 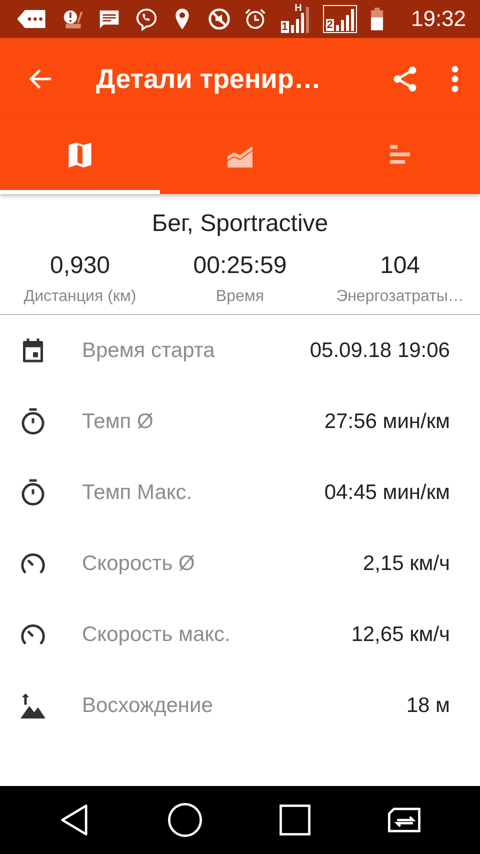 I want to click on detail-label: Скорость макс., so click(x=157, y=634).